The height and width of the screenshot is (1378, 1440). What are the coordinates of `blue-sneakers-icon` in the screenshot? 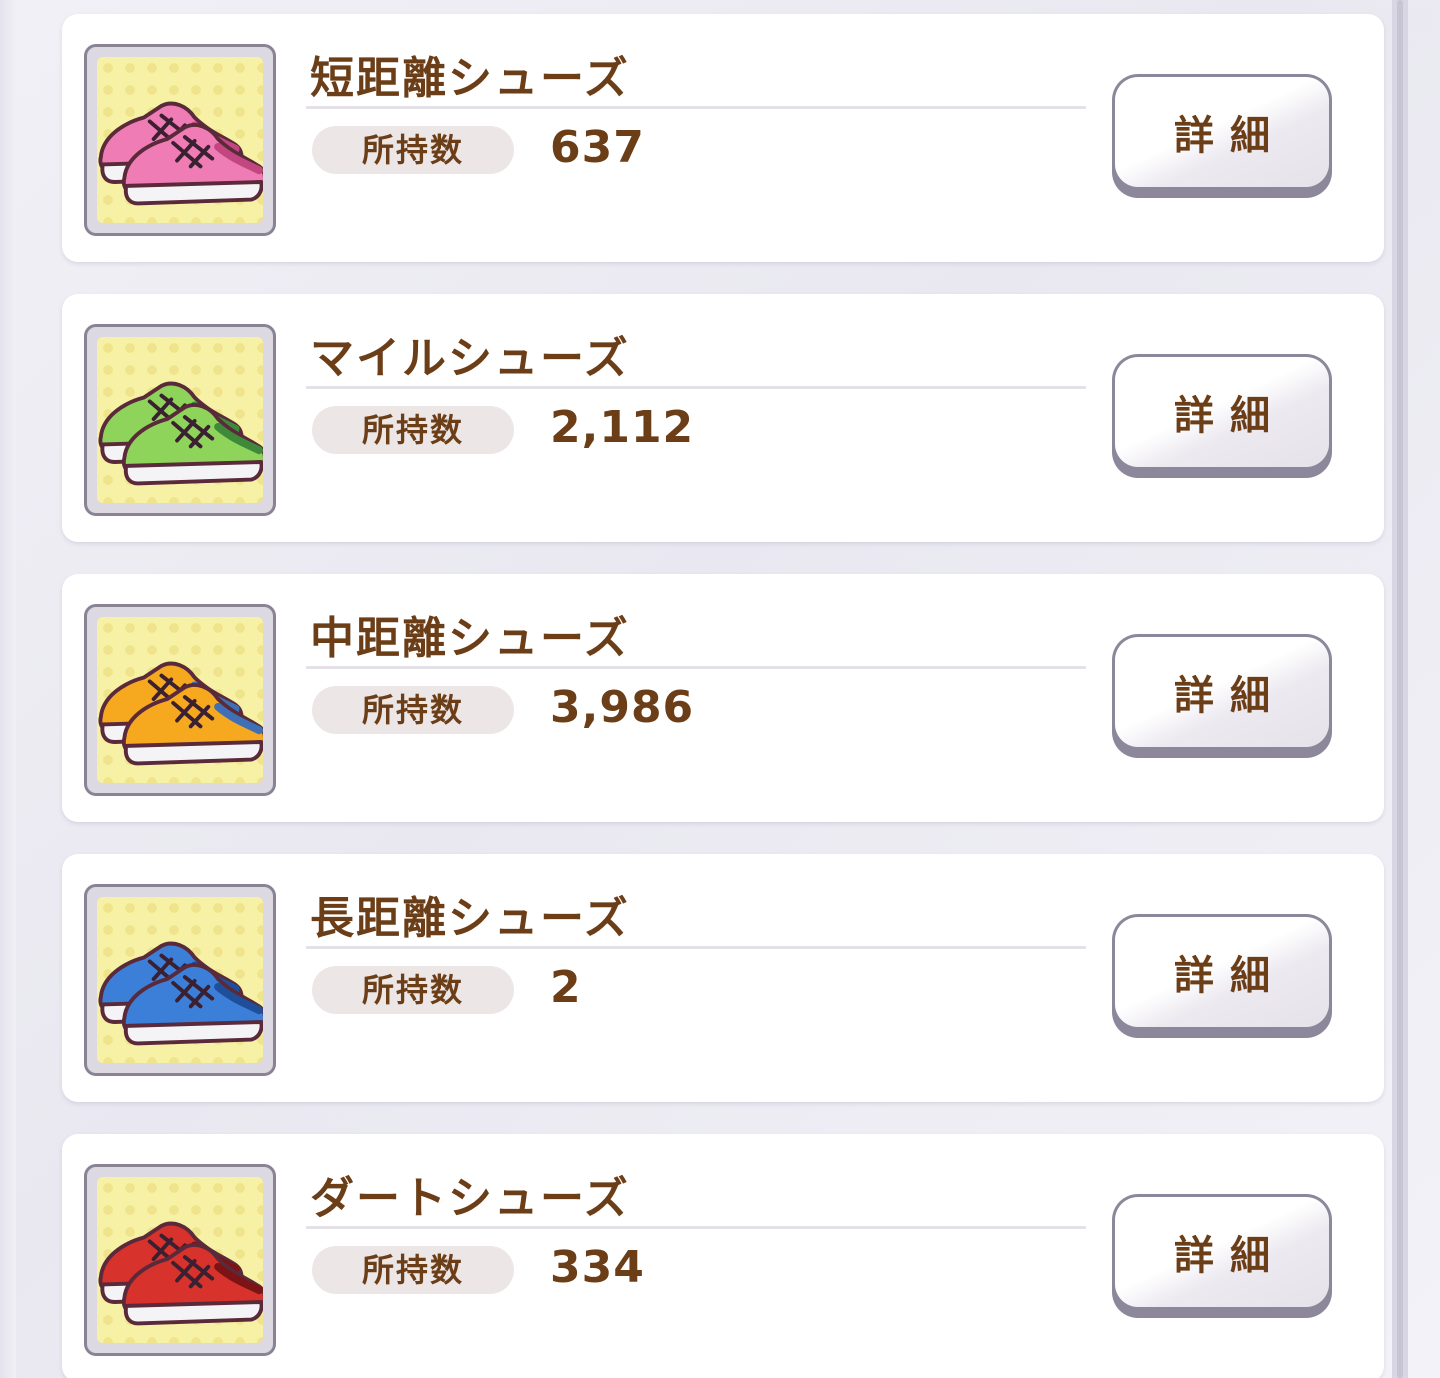 It's located at (180, 980).